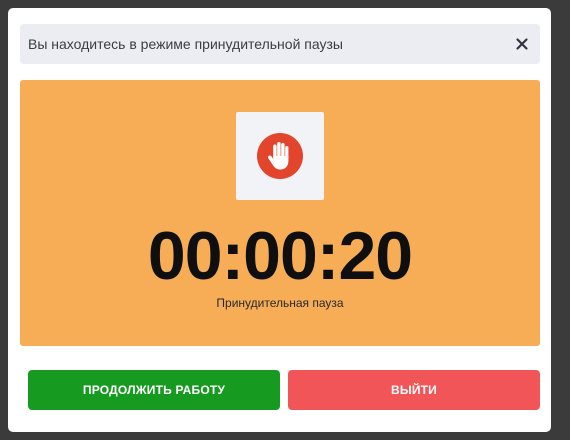  I want to click on pause-timer: 00:00:20, so click(280, 256).